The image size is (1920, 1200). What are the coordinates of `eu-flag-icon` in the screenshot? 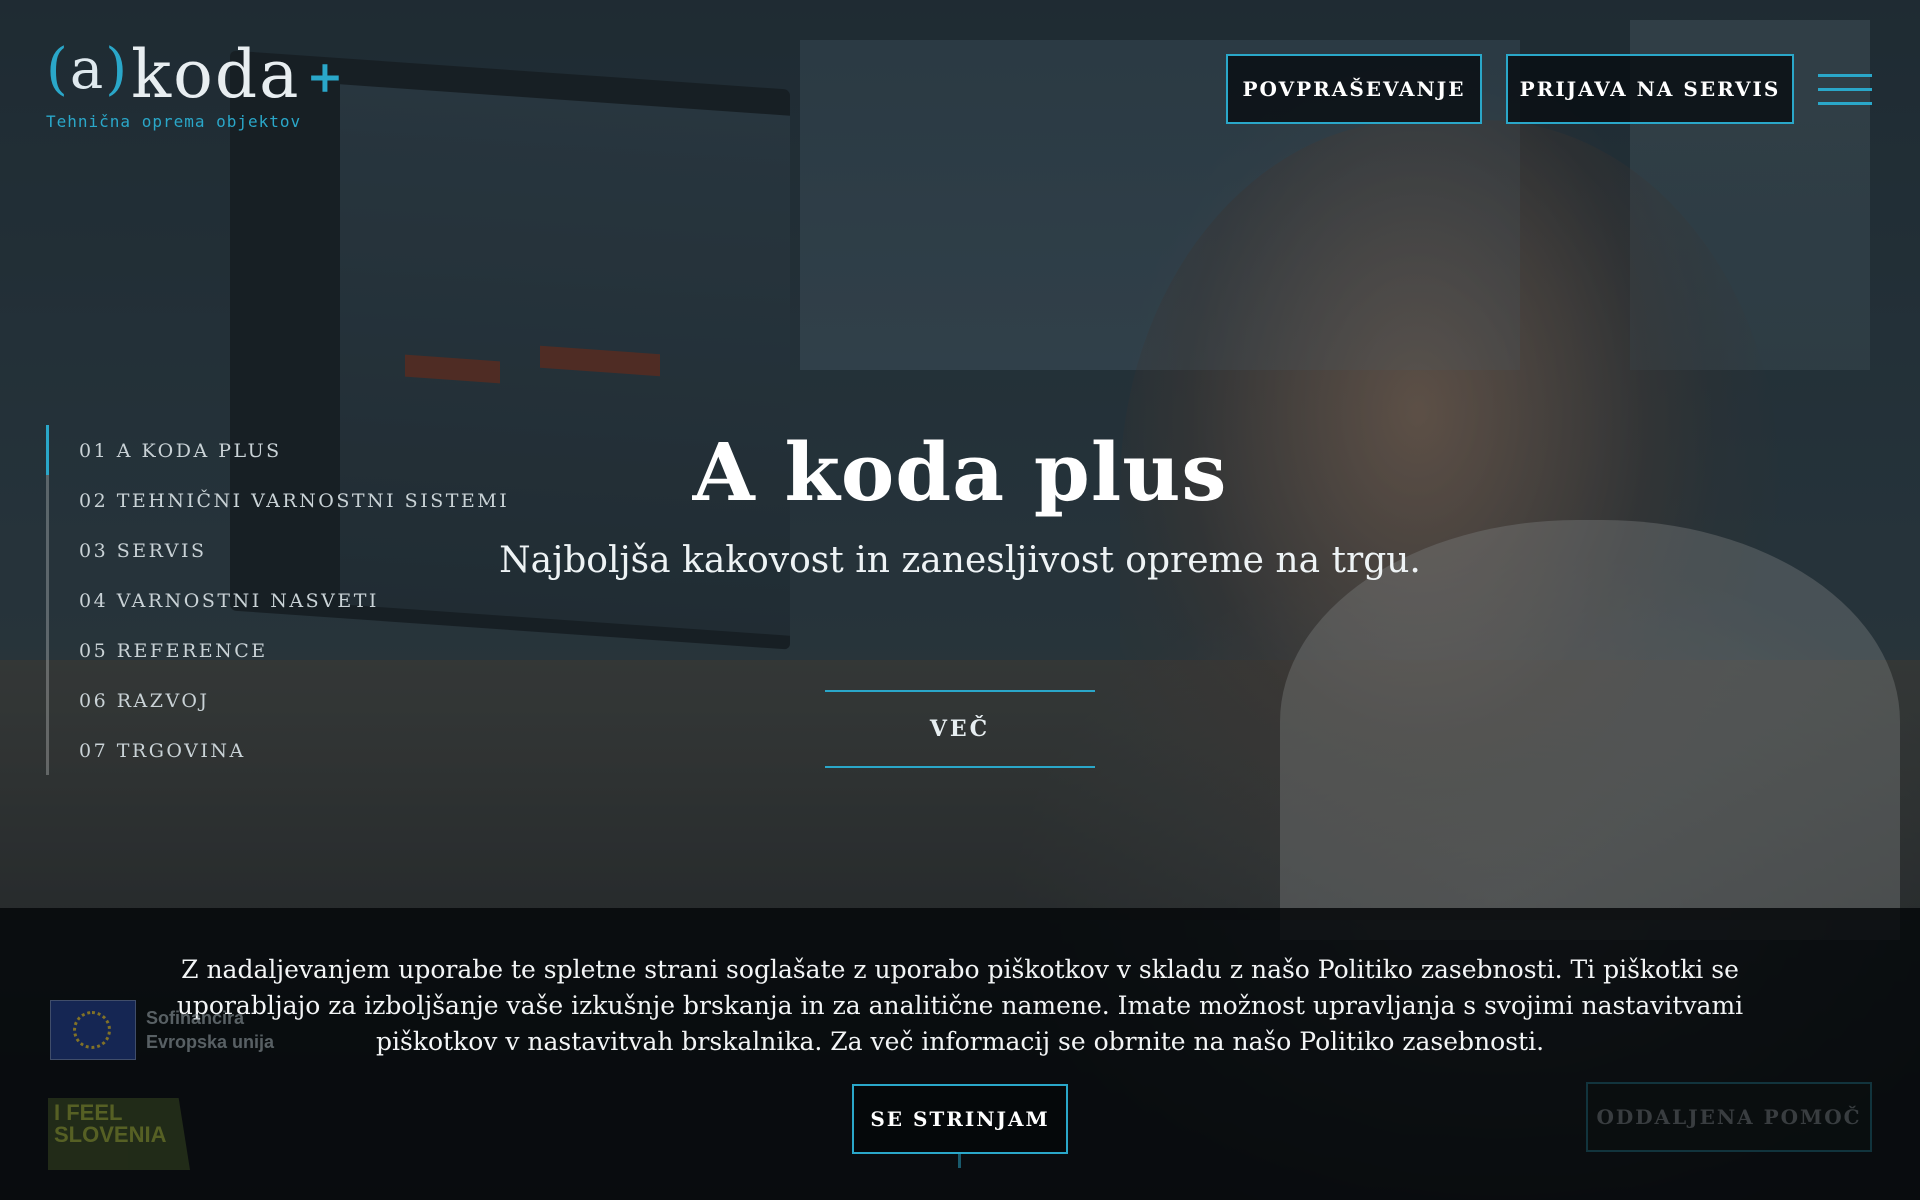 It's located at (93, 1030).